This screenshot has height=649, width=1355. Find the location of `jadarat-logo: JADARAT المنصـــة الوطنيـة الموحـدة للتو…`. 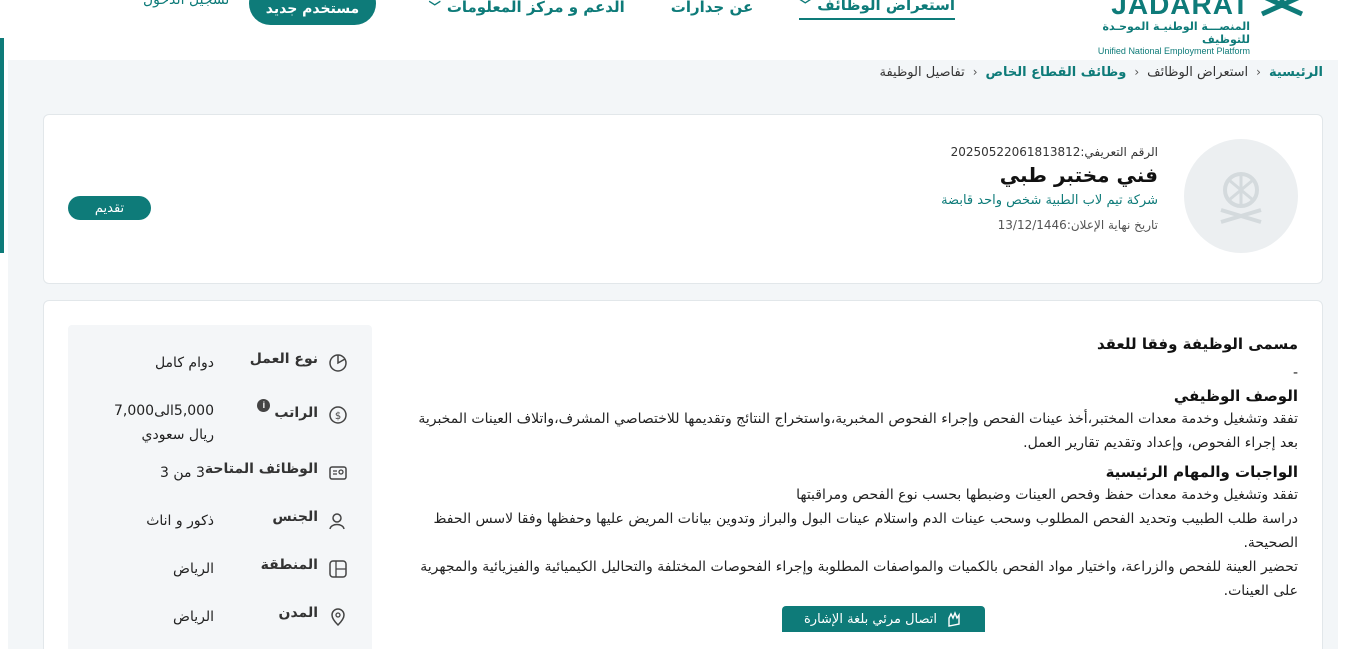

jadarat-logo: JADARAT المنصـــة الوطنيـة الموحـدة للتو… is located at coordinates (1182, 28).